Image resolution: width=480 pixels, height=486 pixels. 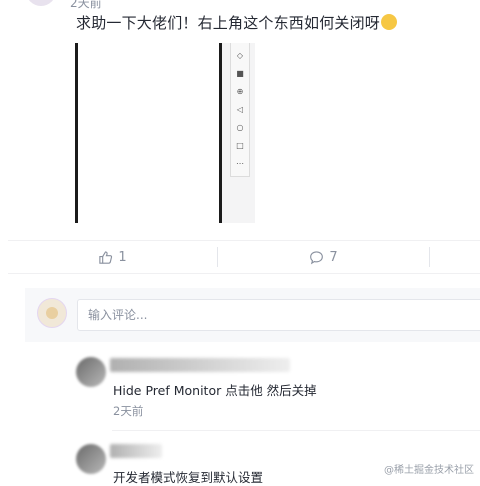 I want to click on comment-text: Hide Pref Monitor 点击他 然后关掉, so click(x=215, y=390).